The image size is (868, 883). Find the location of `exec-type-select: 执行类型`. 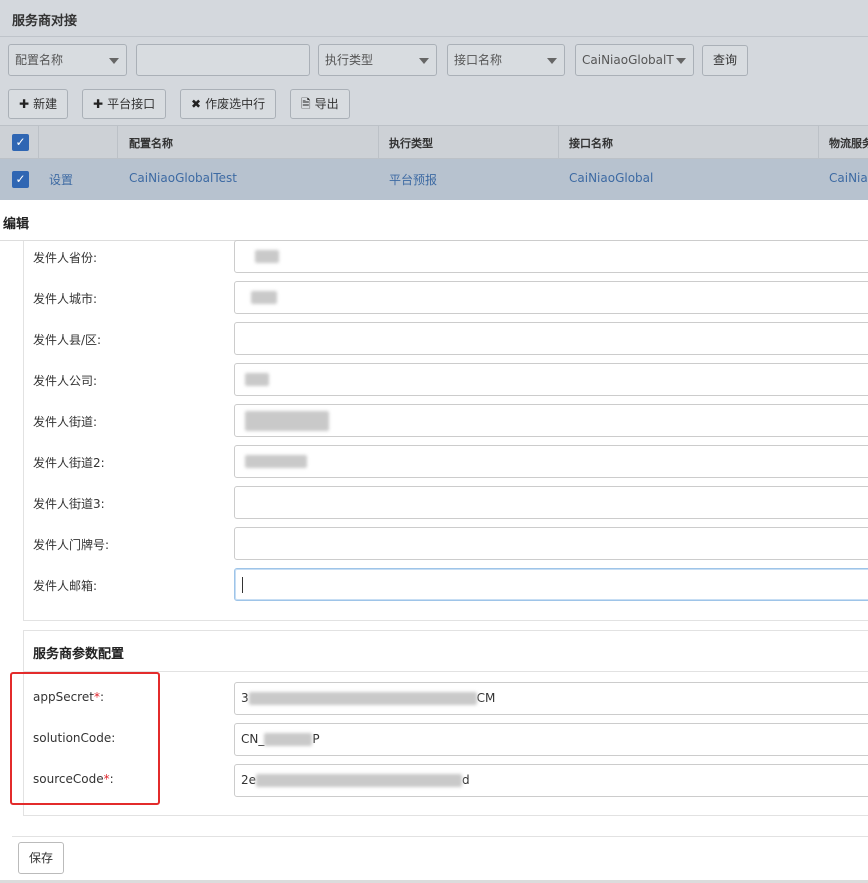

exec-type-select: 执行类型 is located at coordinates (377, 60).